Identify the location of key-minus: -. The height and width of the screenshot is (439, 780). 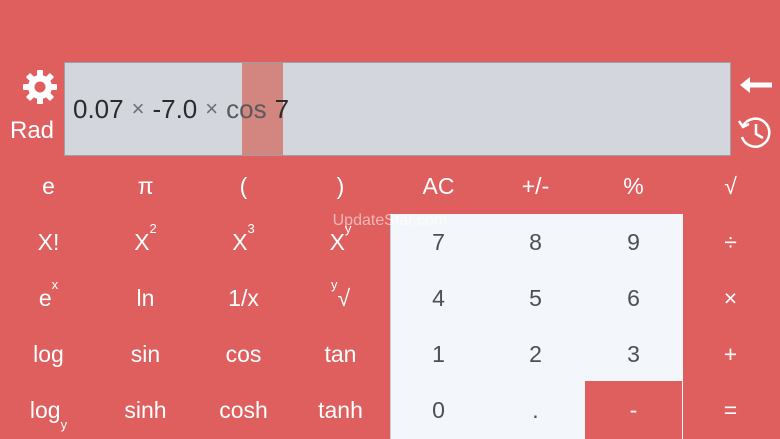
(633, 410).